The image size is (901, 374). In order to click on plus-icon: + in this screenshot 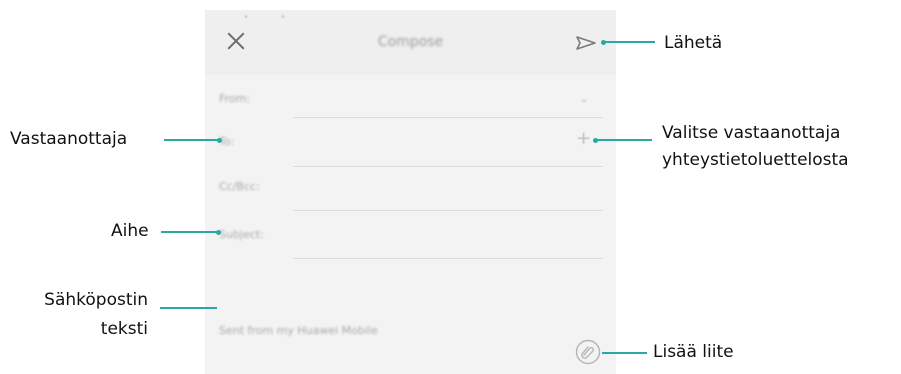, I will do `click(583, 139)`.